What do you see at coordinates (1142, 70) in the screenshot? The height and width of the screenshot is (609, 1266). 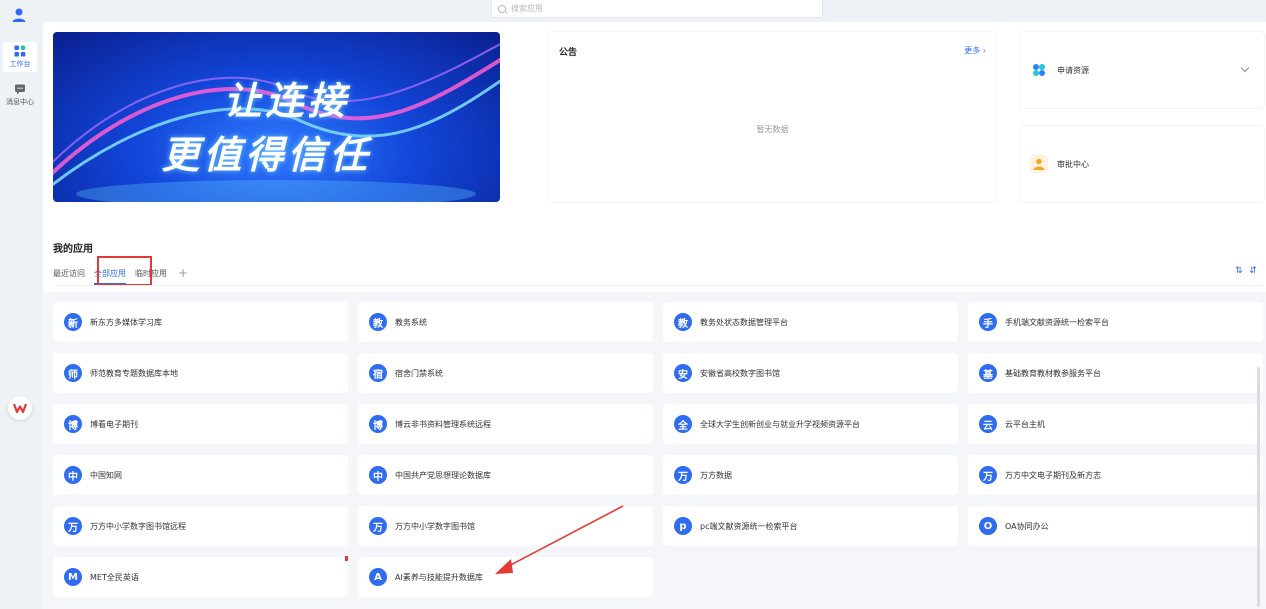 I see `apply-resource-card: 申请资源` at bounding box center [1142, 70].